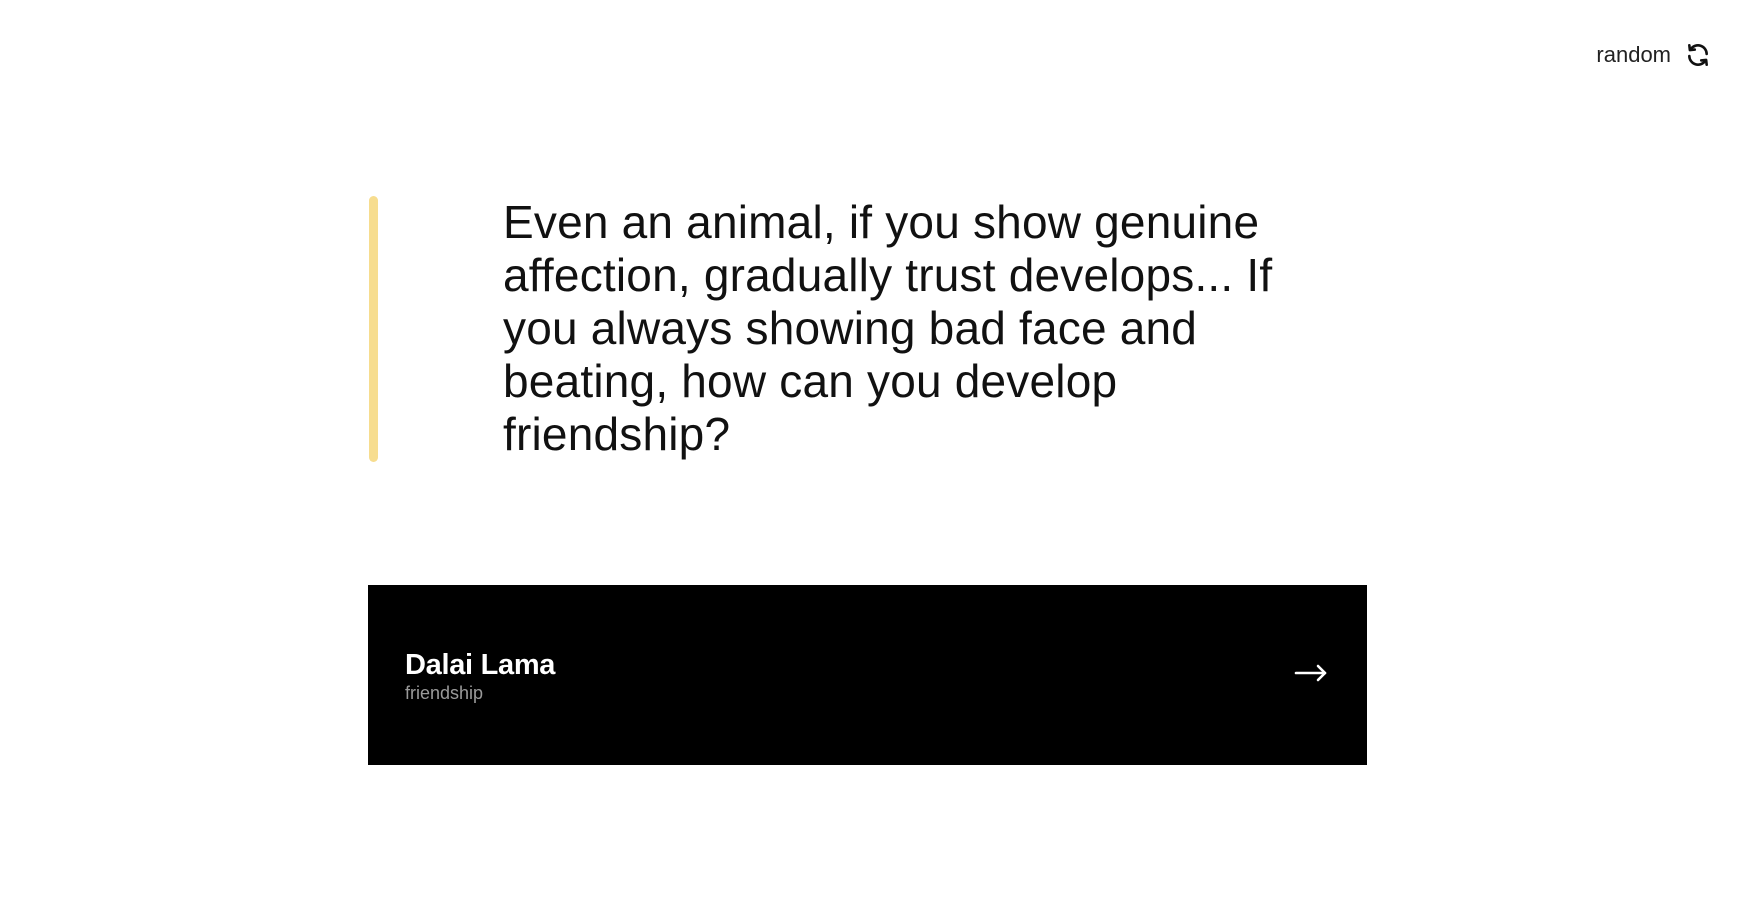 Image resolution: width=1747 pixels, height=906 pixels. I want to click on random-label: random, so click(1633, 54).